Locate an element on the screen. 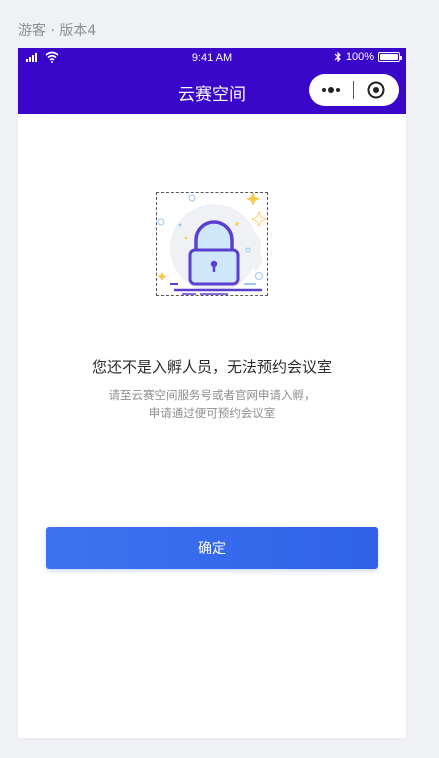  status-bar: 9:41 AM 100% is located at coordinates (212, 58).